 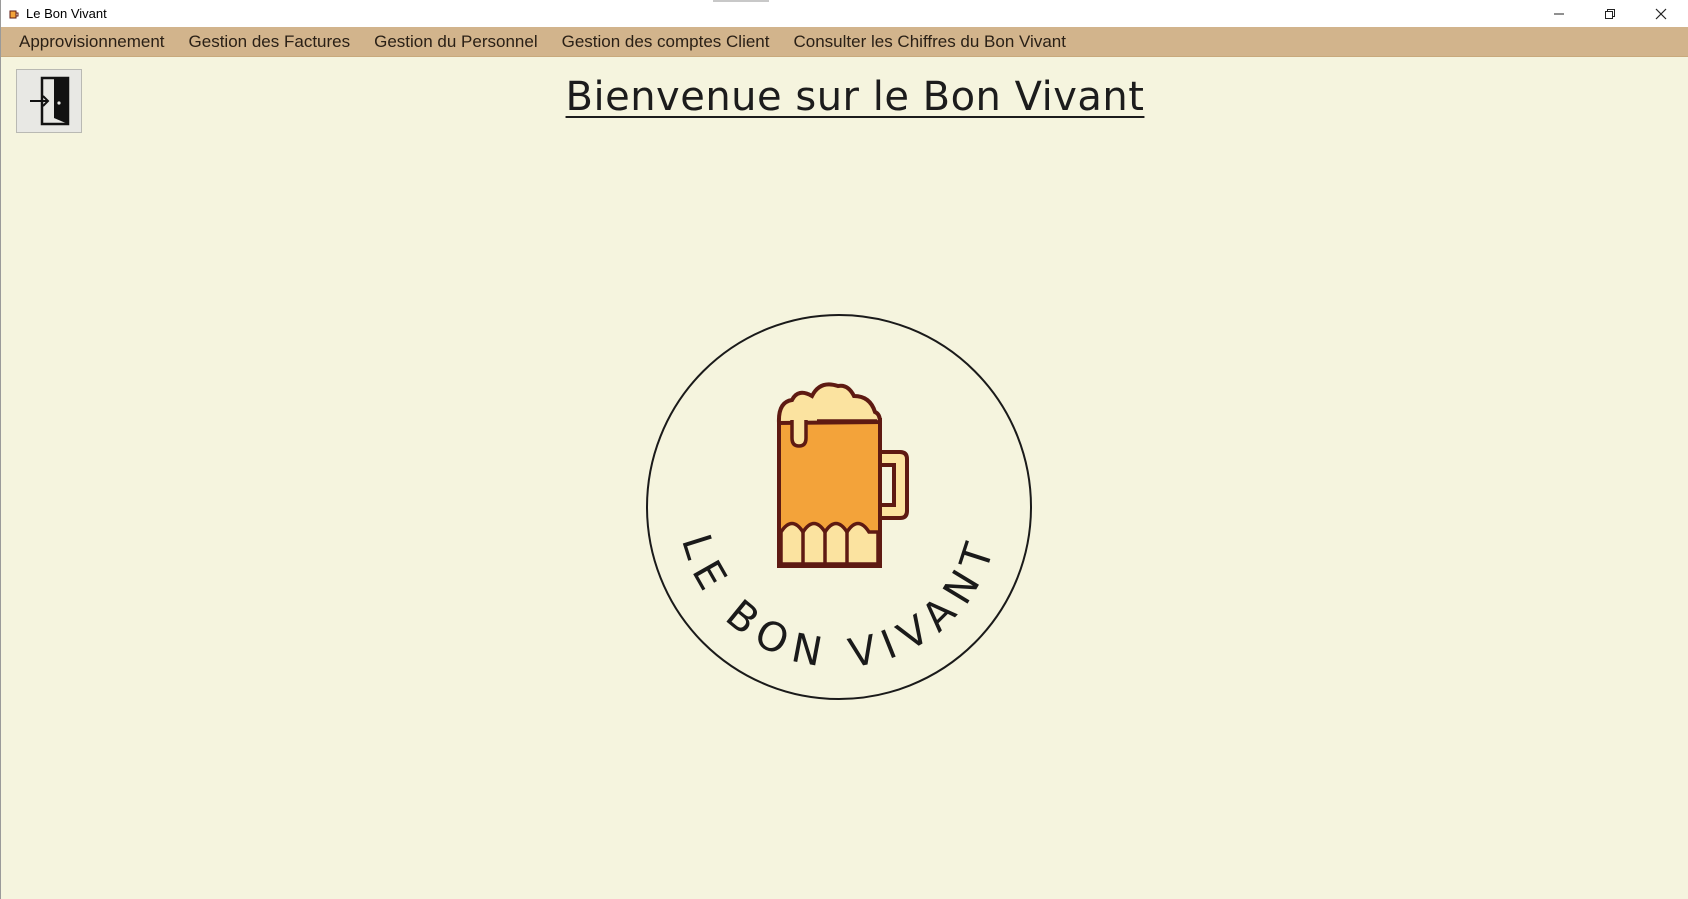 I want to click on title-bar: Le Bon Vivant, so click(x=844, y=13).